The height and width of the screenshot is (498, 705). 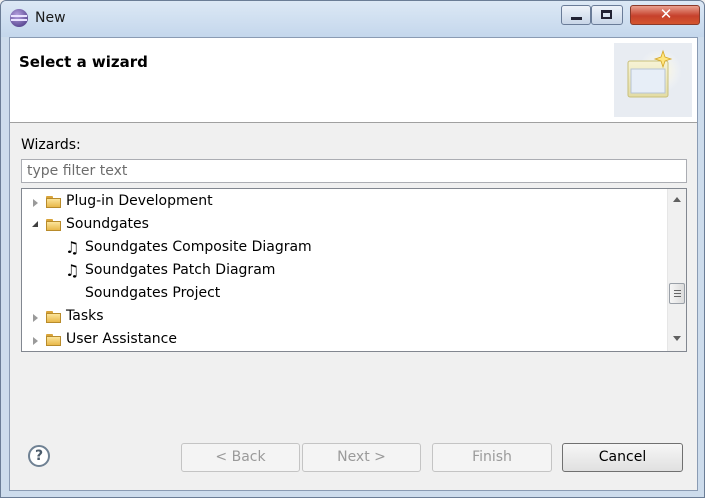 I want to click on tree-item-user-assistance: User Assistance, so click(x=344, y=340).